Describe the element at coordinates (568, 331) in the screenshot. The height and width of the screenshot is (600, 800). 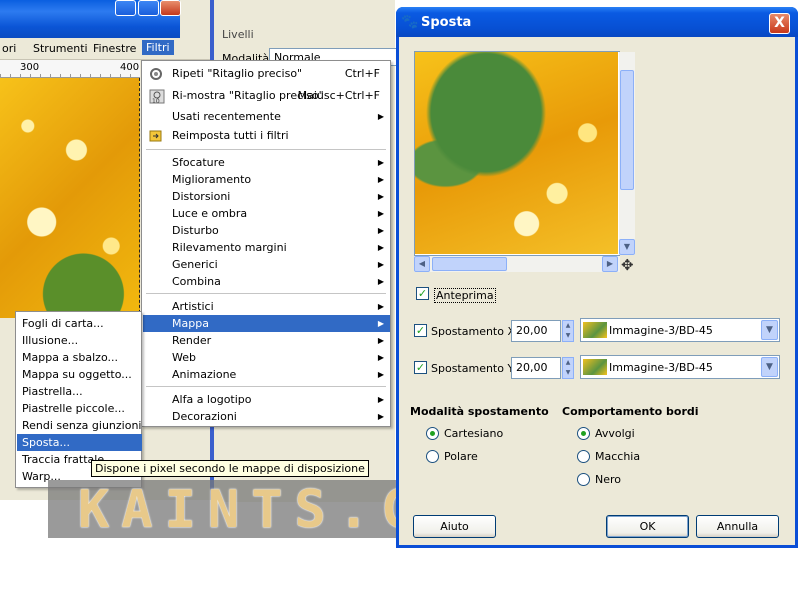
I see `displacement-x-spinner: ▲ ▼` at that location.